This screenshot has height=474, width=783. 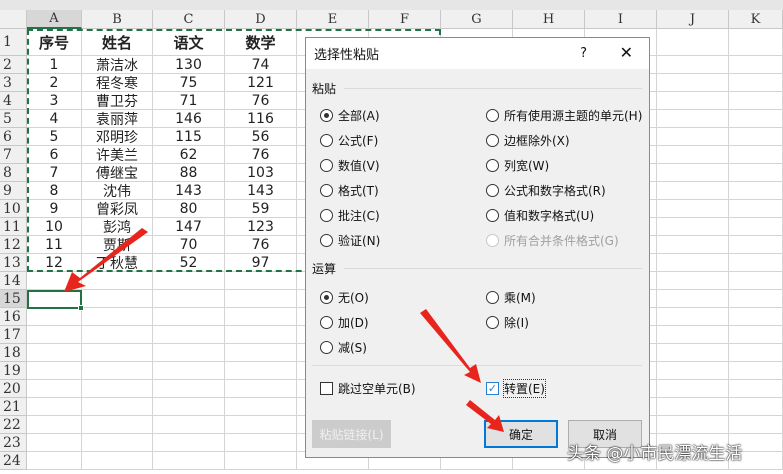 What do you see at coordinates (117, 155) in the screenshot?
I see `table-cell: 许美兰` at bounding box center [117, 155].